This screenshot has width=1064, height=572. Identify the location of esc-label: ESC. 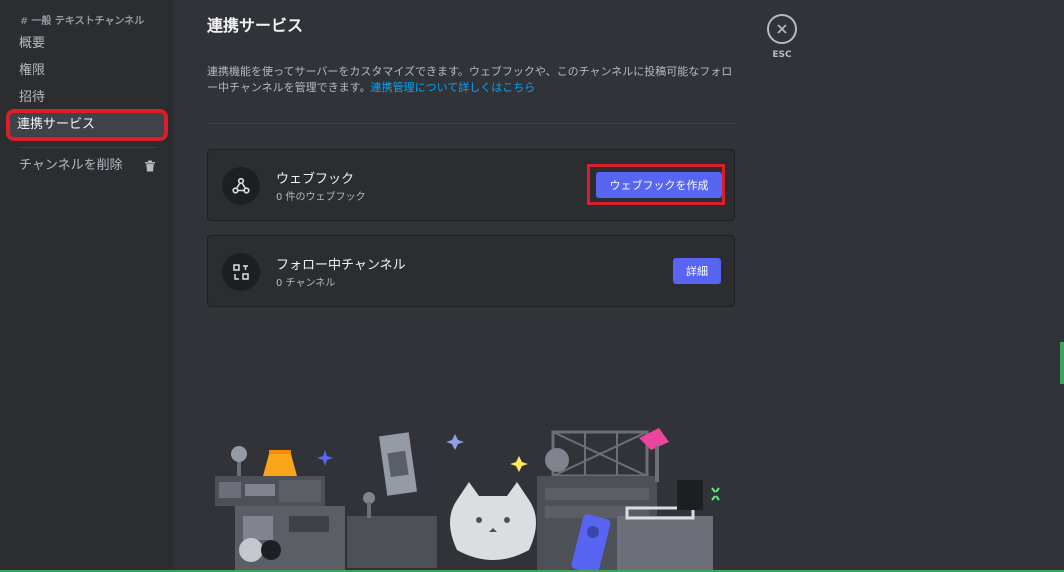
(782, 55).